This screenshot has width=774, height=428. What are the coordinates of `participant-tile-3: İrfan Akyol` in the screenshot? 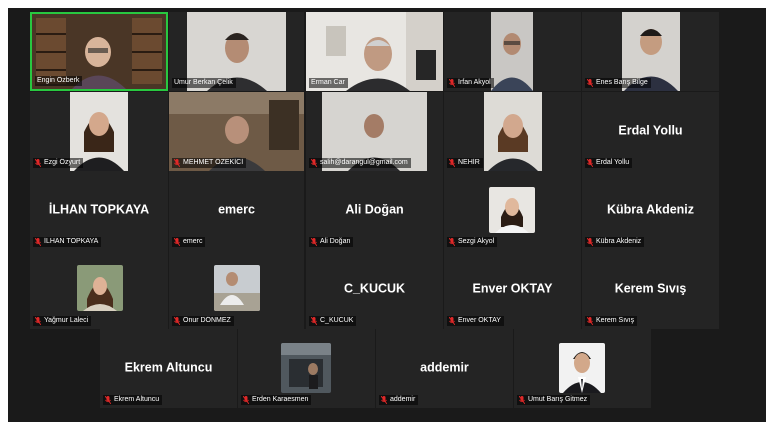 It's located at (512, 51).